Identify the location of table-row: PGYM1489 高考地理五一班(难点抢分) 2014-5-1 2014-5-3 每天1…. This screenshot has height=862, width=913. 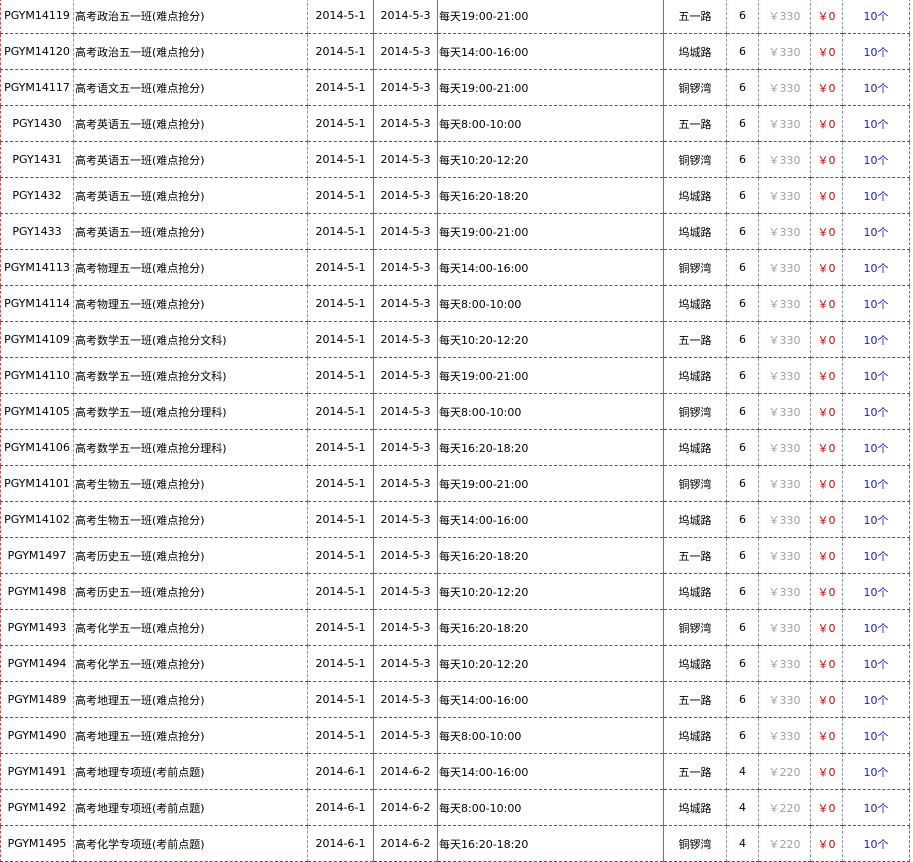
(455, 699).